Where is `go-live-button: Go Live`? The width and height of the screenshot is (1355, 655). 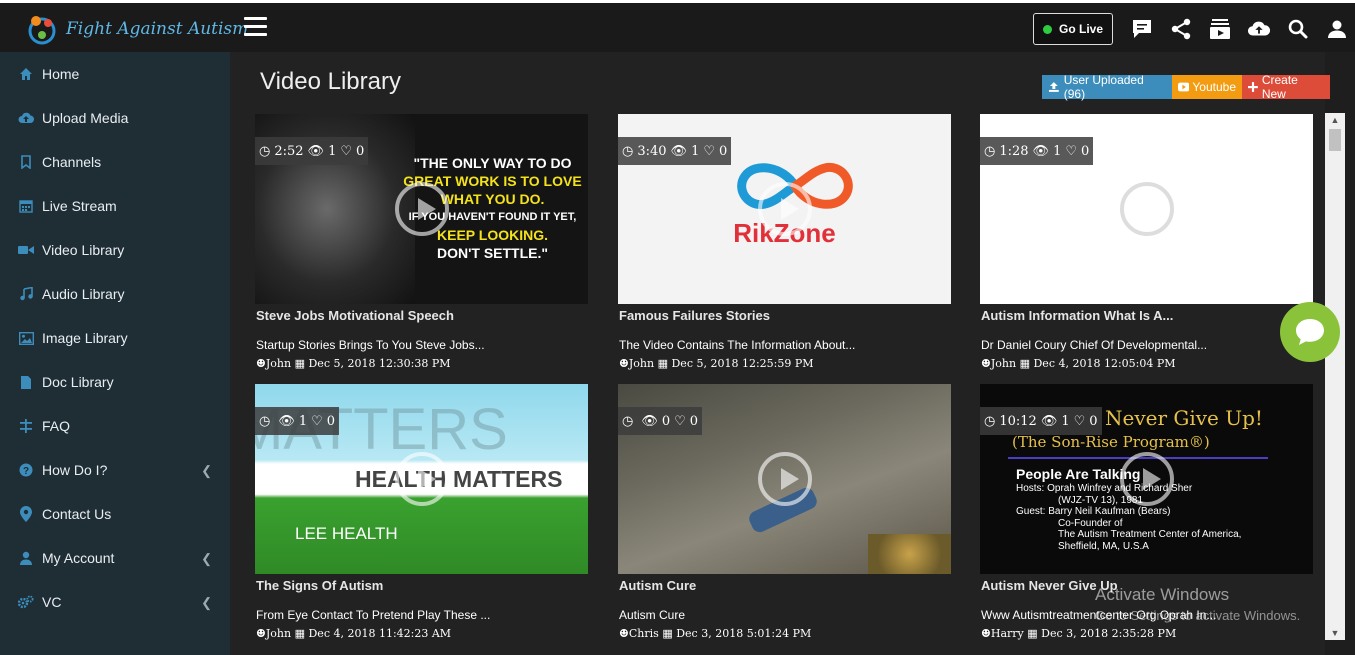
go-live-button: Go Live is located at coordinates (1073, 29).